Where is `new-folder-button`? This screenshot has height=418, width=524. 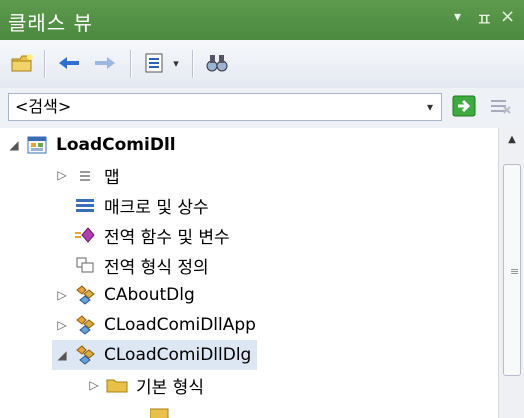 new-folder-button is located at coordinates (23, 63).